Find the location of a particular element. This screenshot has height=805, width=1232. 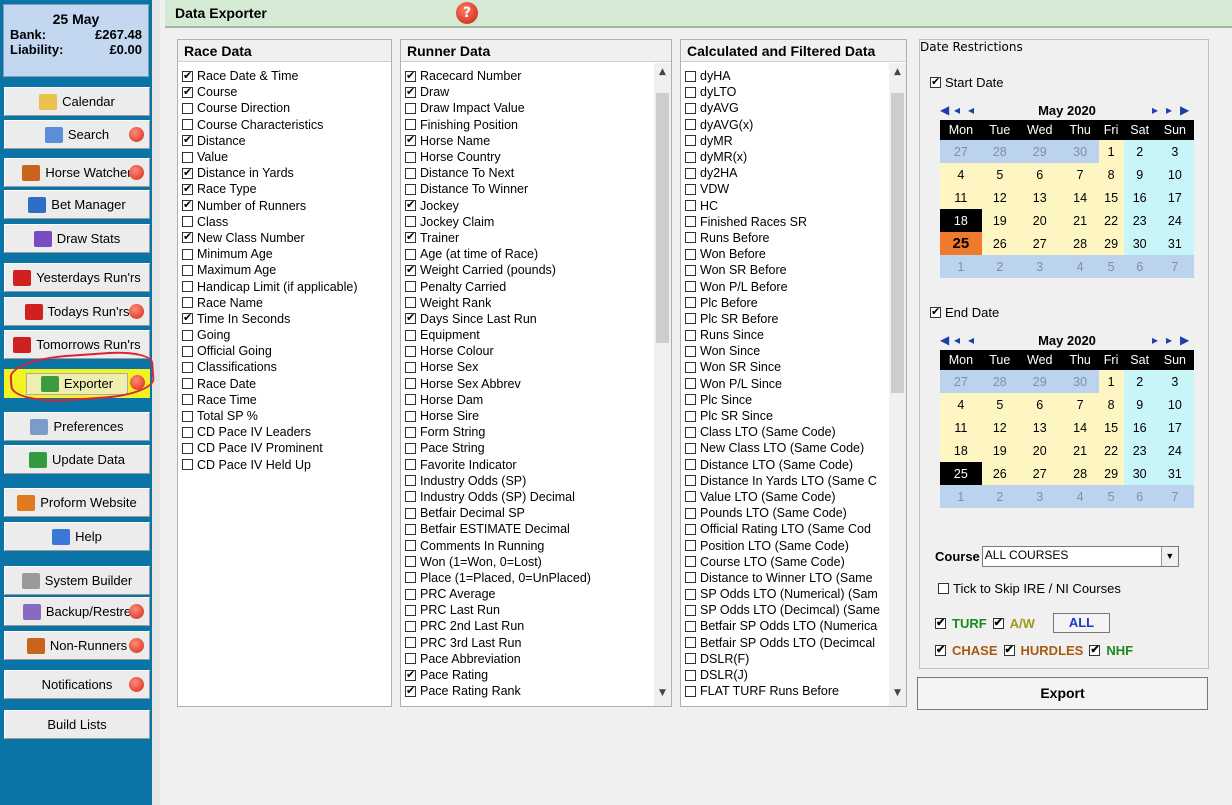

sidebar-tomorrows-run-rs-button: Tomorrows Run'rs is located at coordinates (77, 344).